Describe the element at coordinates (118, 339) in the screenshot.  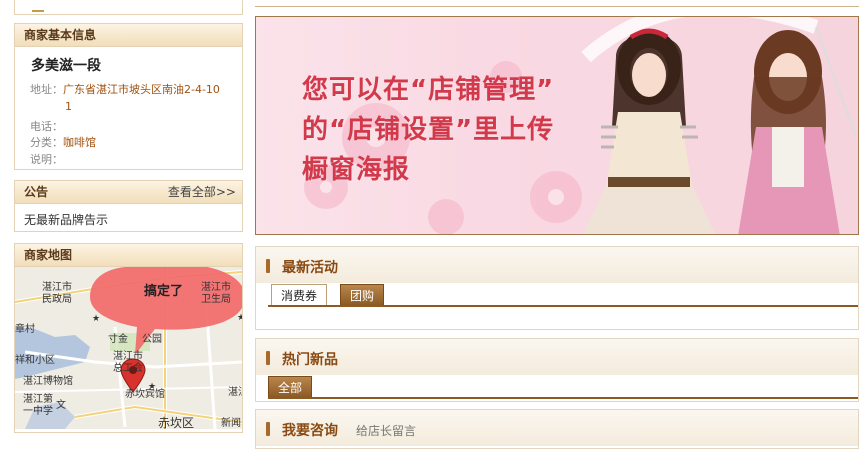
I see `map-label: 寸金` at that location.